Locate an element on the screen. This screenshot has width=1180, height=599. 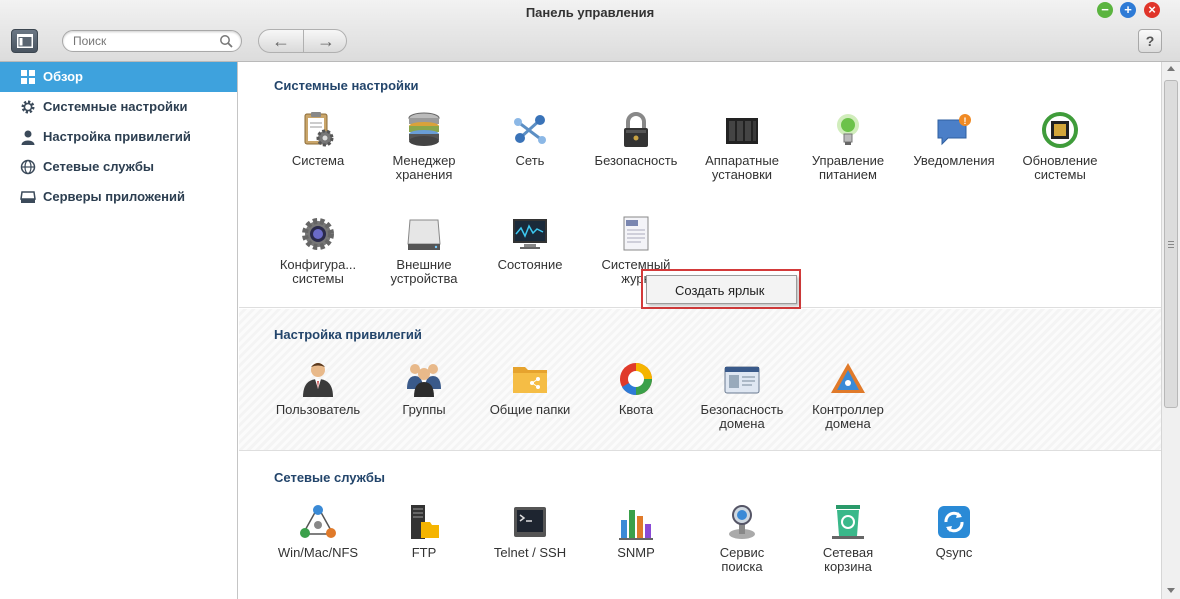
maximize-button: + is located at coordinates (1128, 10).